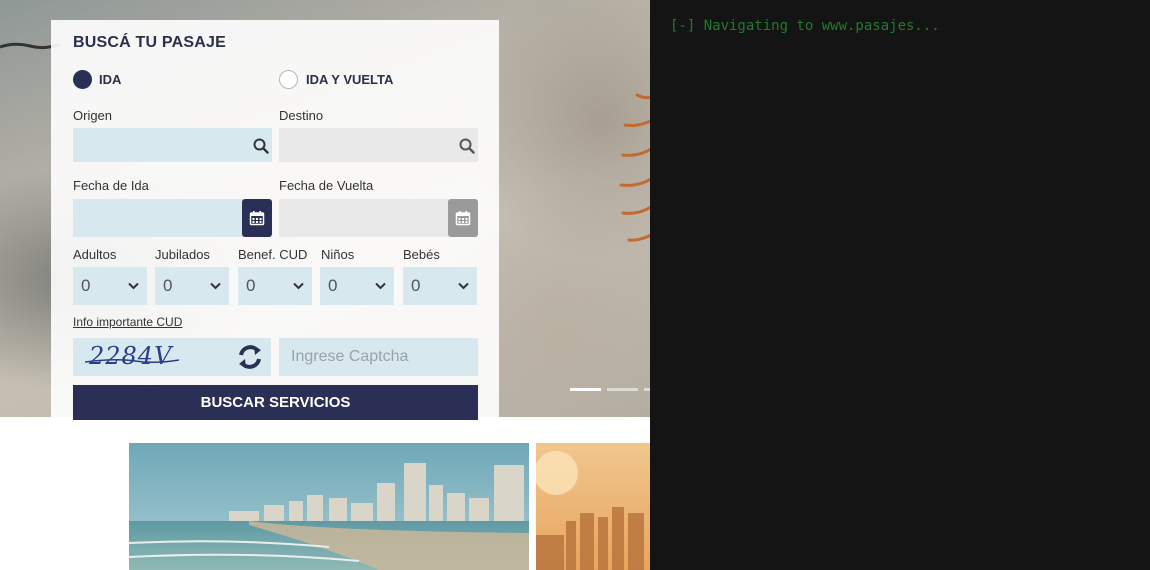  Describe the element at coordinates (634, 167) in the screenshot. I see `palm-leaf-decoration` at that location.